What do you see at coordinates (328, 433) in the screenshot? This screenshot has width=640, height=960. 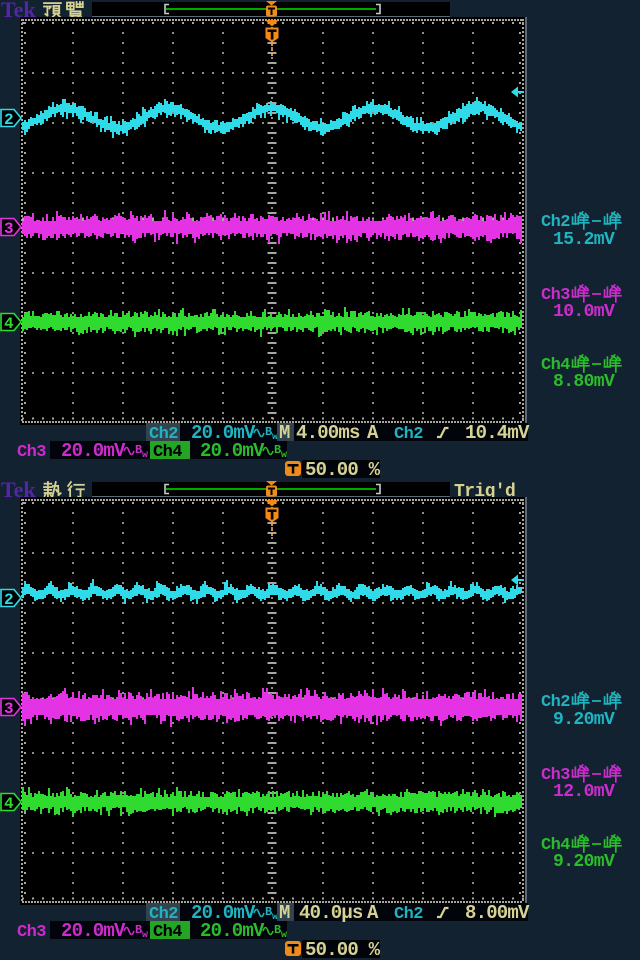 I see `svg-text: 4.00ms` at bounding box center [328, 433].